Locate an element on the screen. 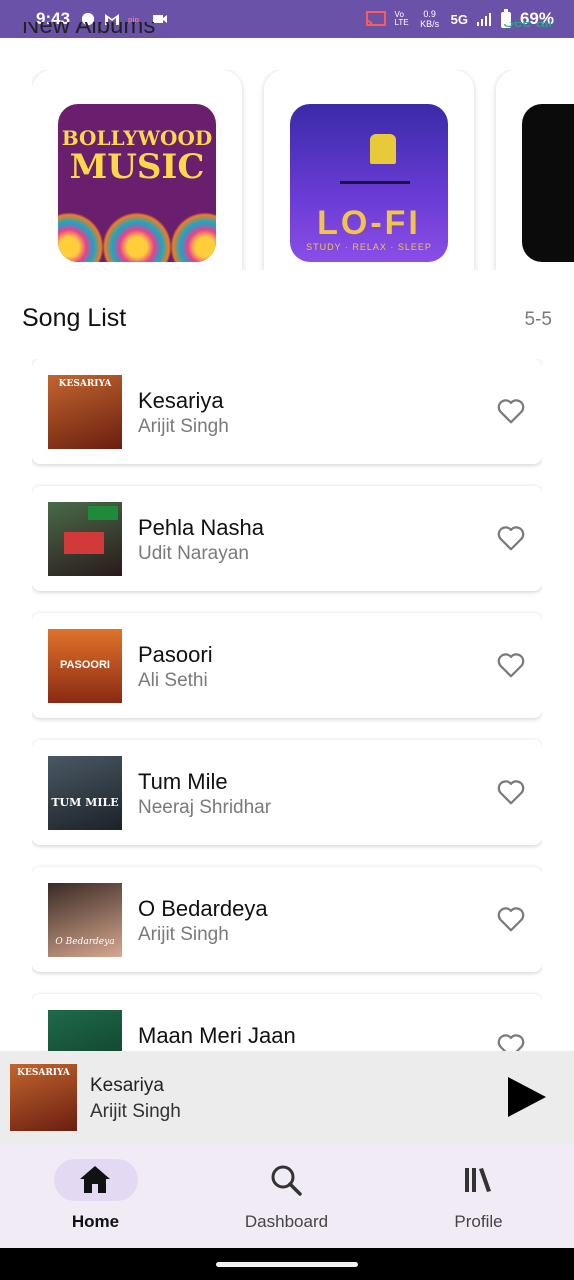 Image resolution: width=574 pixels, height=1280 pixels. song-item: O Bedardeya O Bedardeya Arijit Singh is located at coordinates (287, 919).